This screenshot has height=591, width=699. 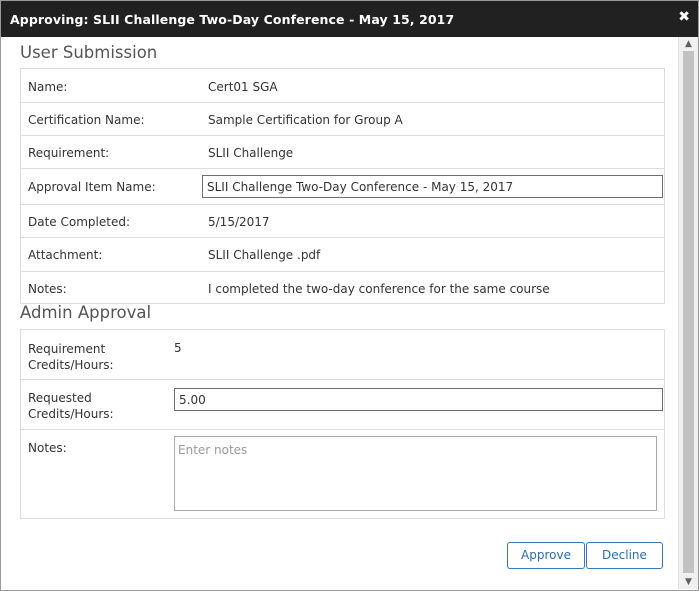 What do you see at coordinates (305, 120) in the screenshot?
I see `certification-name-value: Sample Certification for Group A` at bounding box center [305, 120].